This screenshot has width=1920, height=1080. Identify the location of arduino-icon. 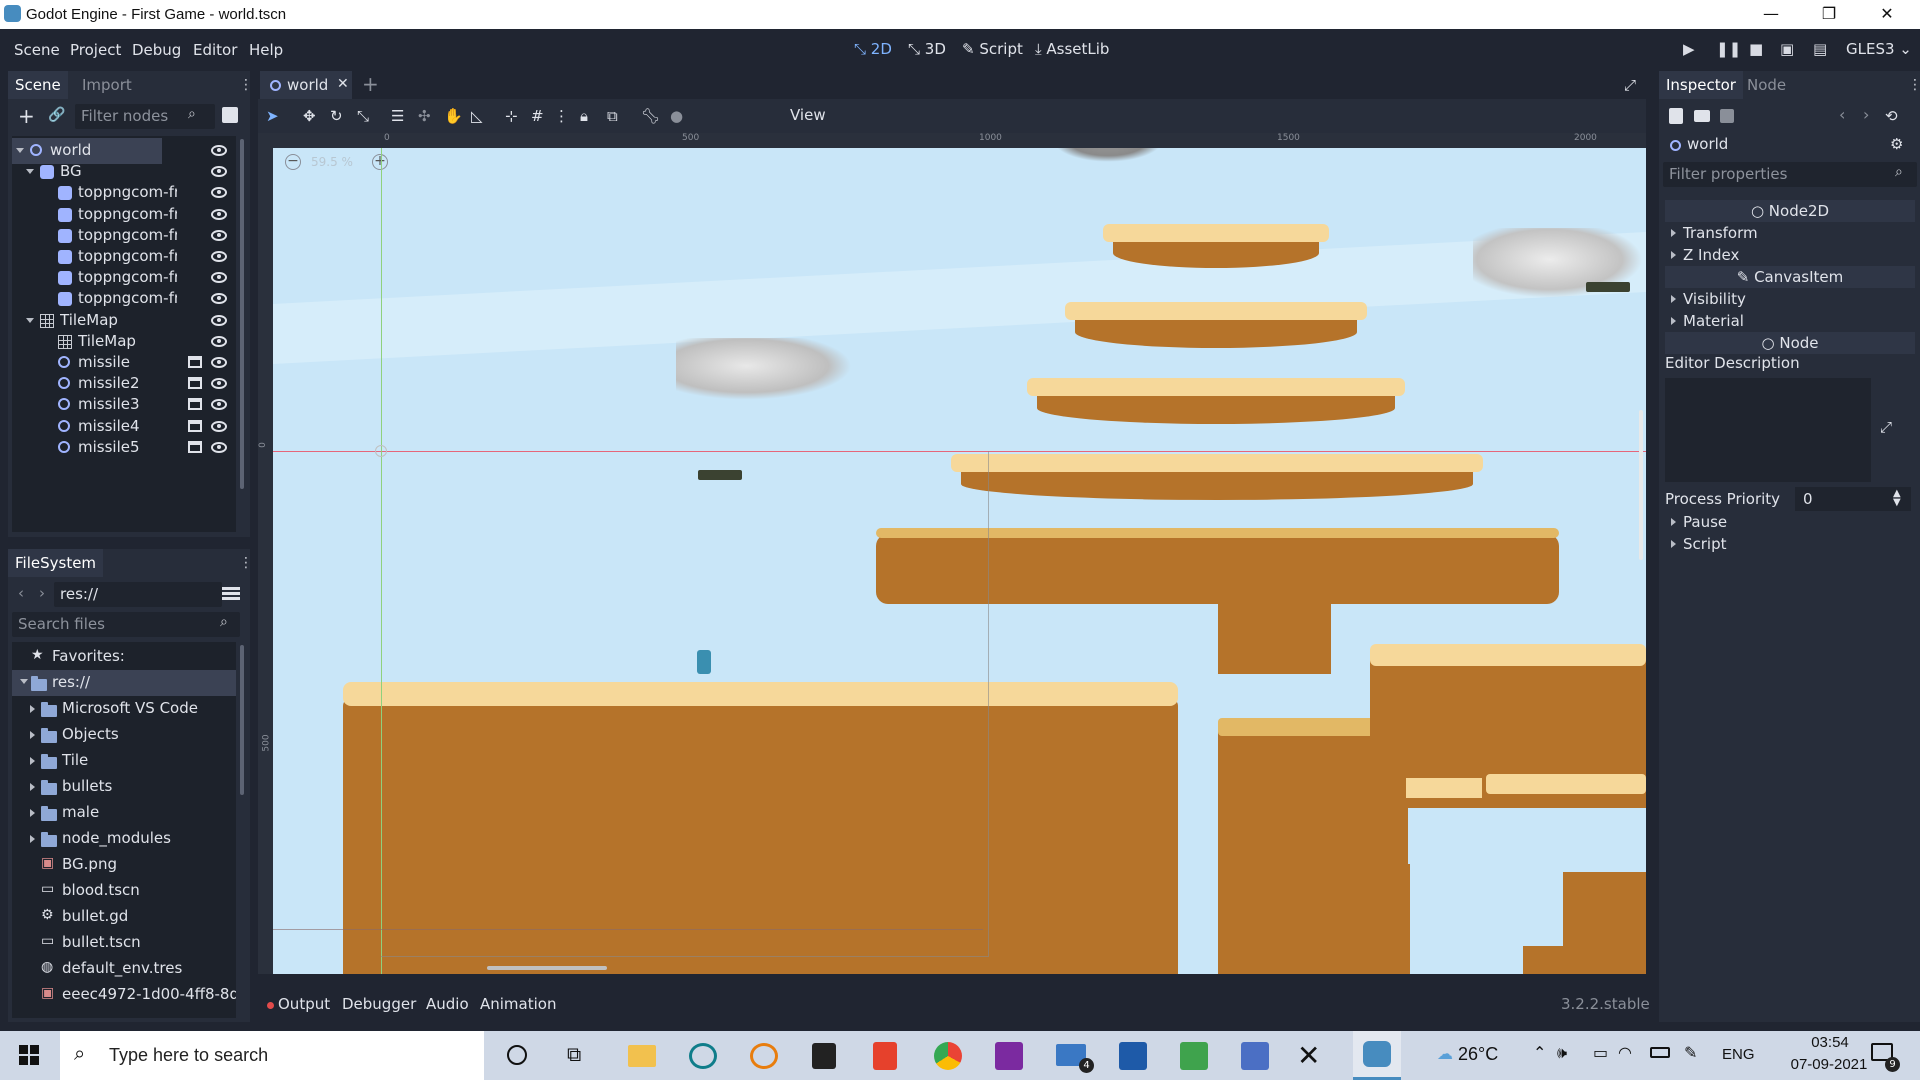
(703, 1056).